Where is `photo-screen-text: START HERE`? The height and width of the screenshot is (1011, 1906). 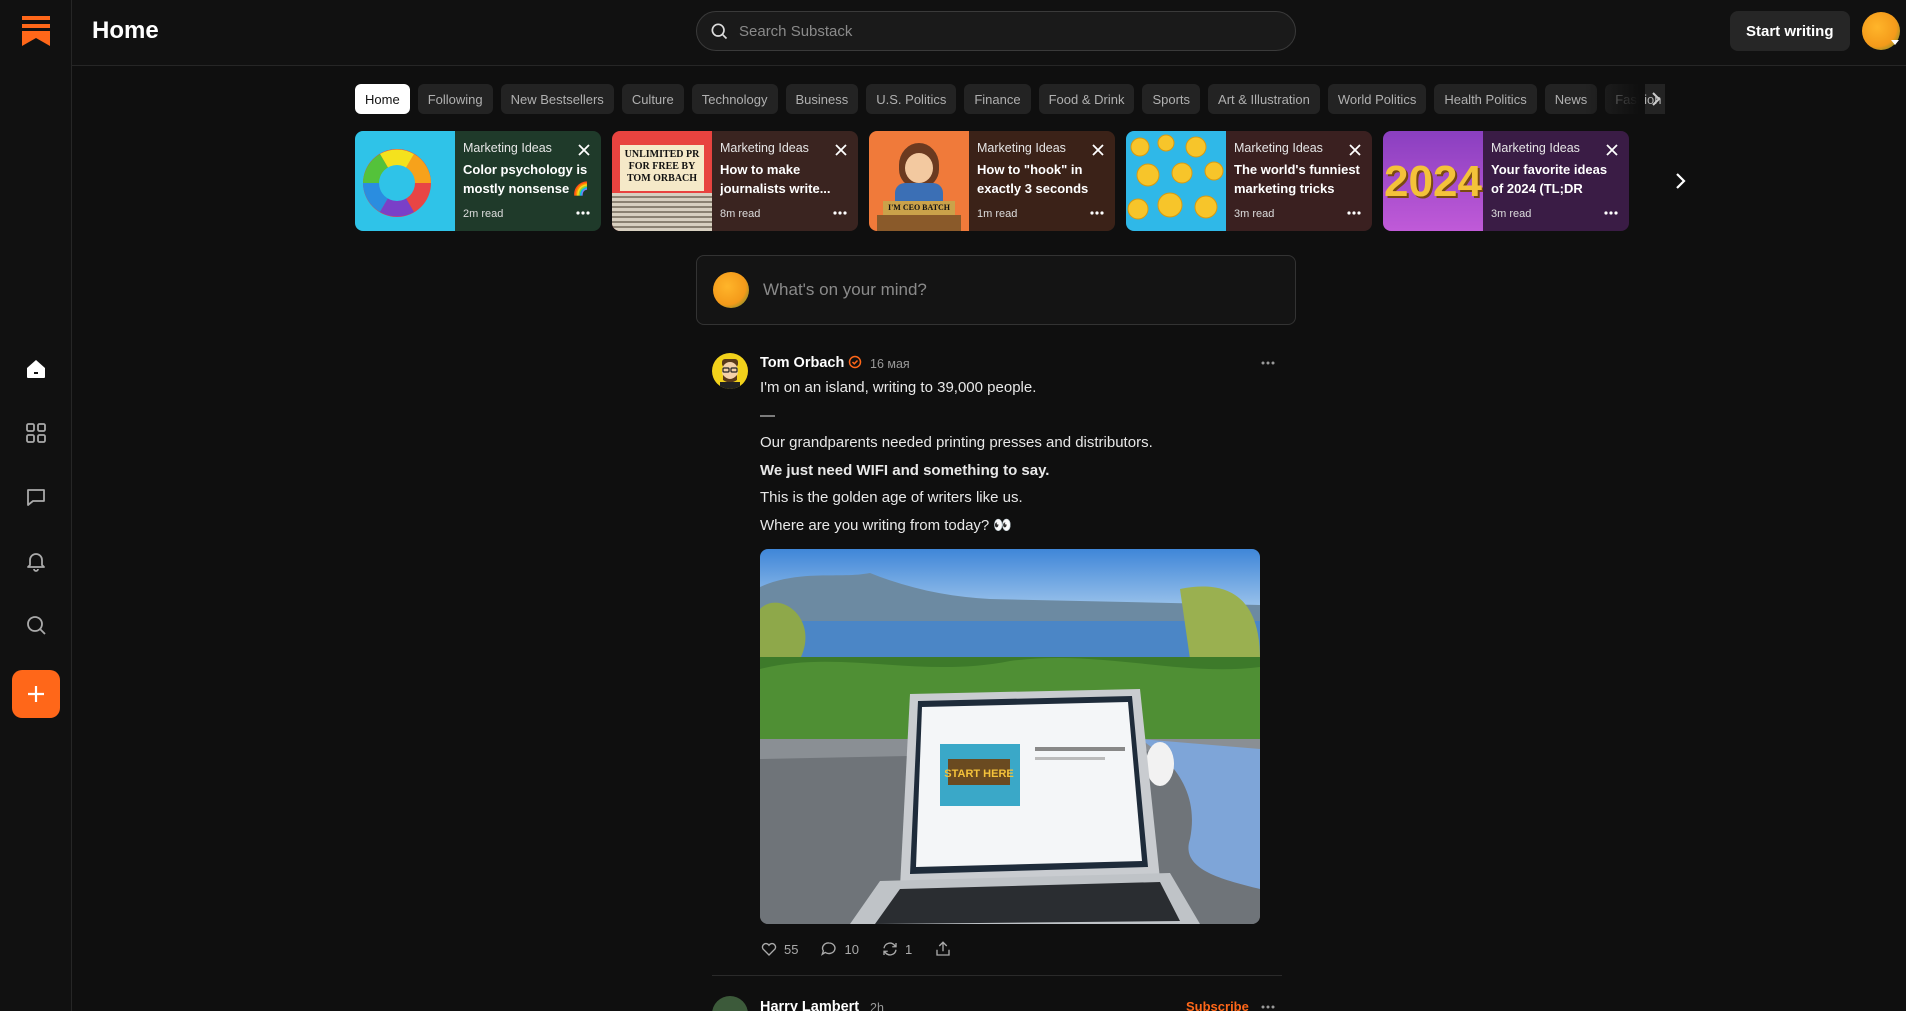 photo-screen-text: START HERE is located at coordinates (978, 774).